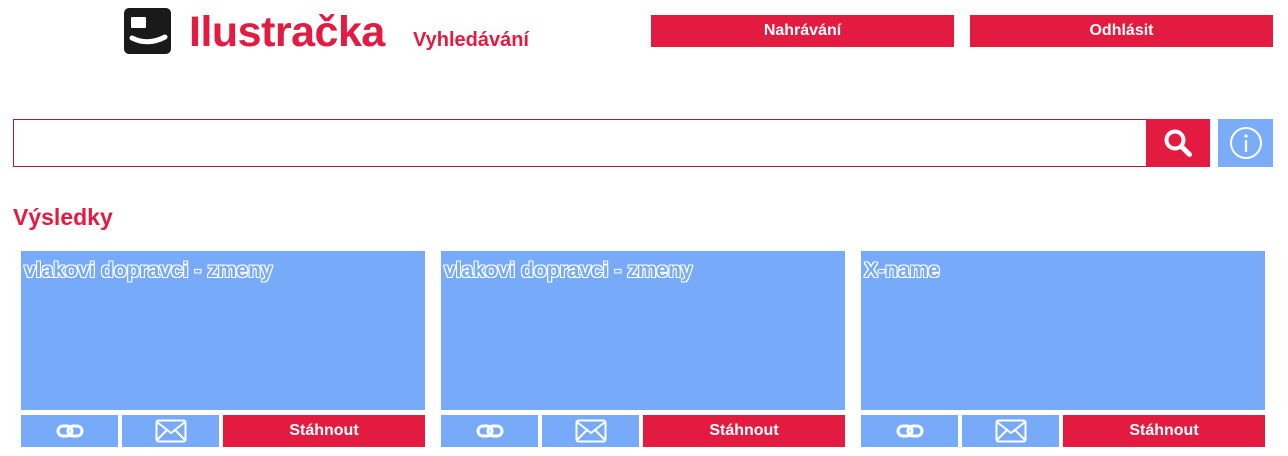  Describe the element at coordinates (902, 270) in the screenshot. I see `result-title: X-name` at that location.